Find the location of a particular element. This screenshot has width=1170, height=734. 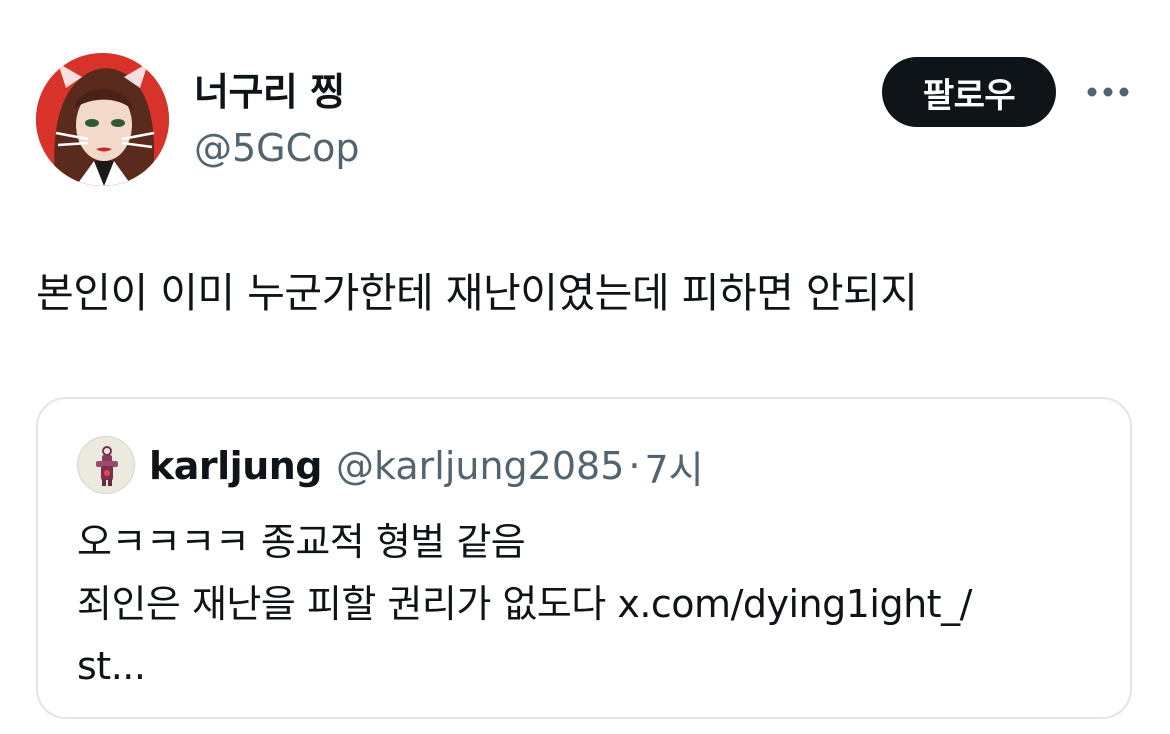

more-options-button is located at coordinates (1108, 92).